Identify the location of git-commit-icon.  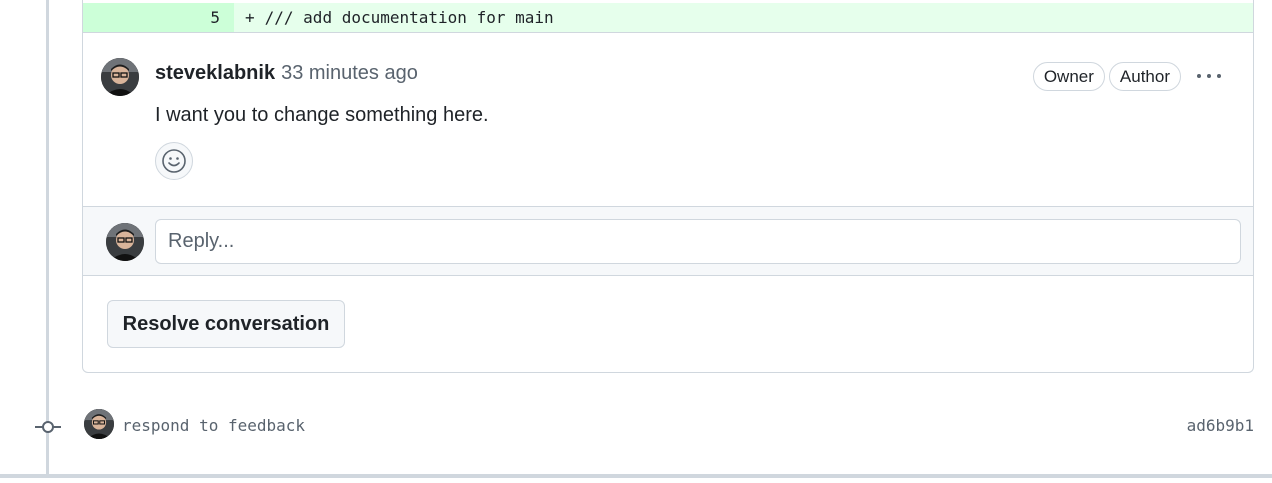
(48, 427).